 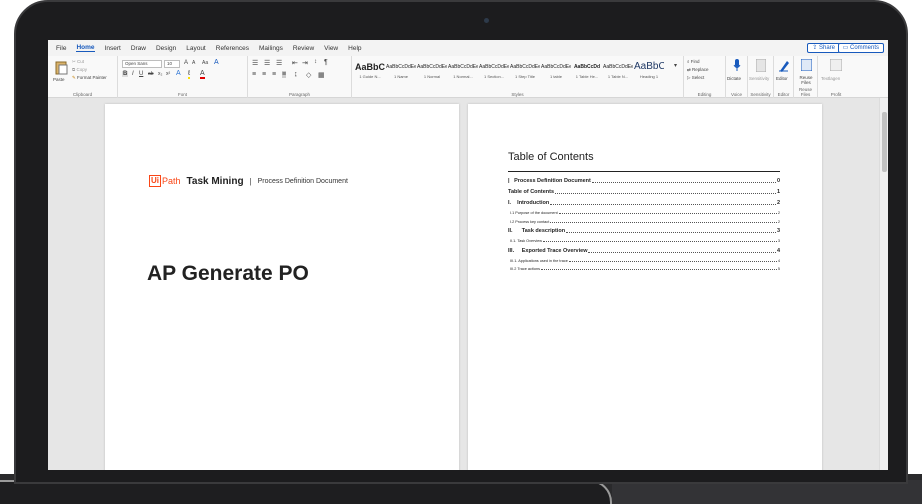 What do you see at coordinates (284, 74) in the screenshot?
I see `justify-icon: ≡` at bounding box center [284, 74].